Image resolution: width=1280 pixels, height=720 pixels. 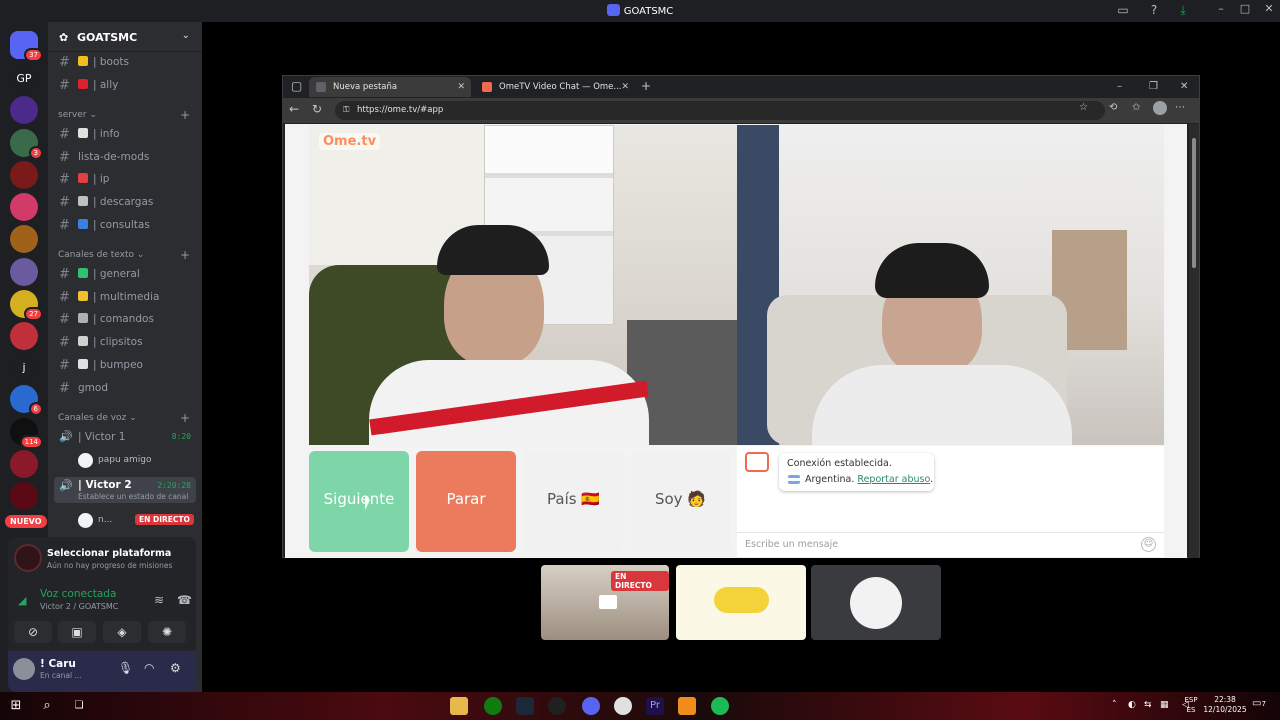 What do you see at coordinates (126, 180) in the screenshot?
I see `channel-item: # | ip` at bounding box center [126, 180].